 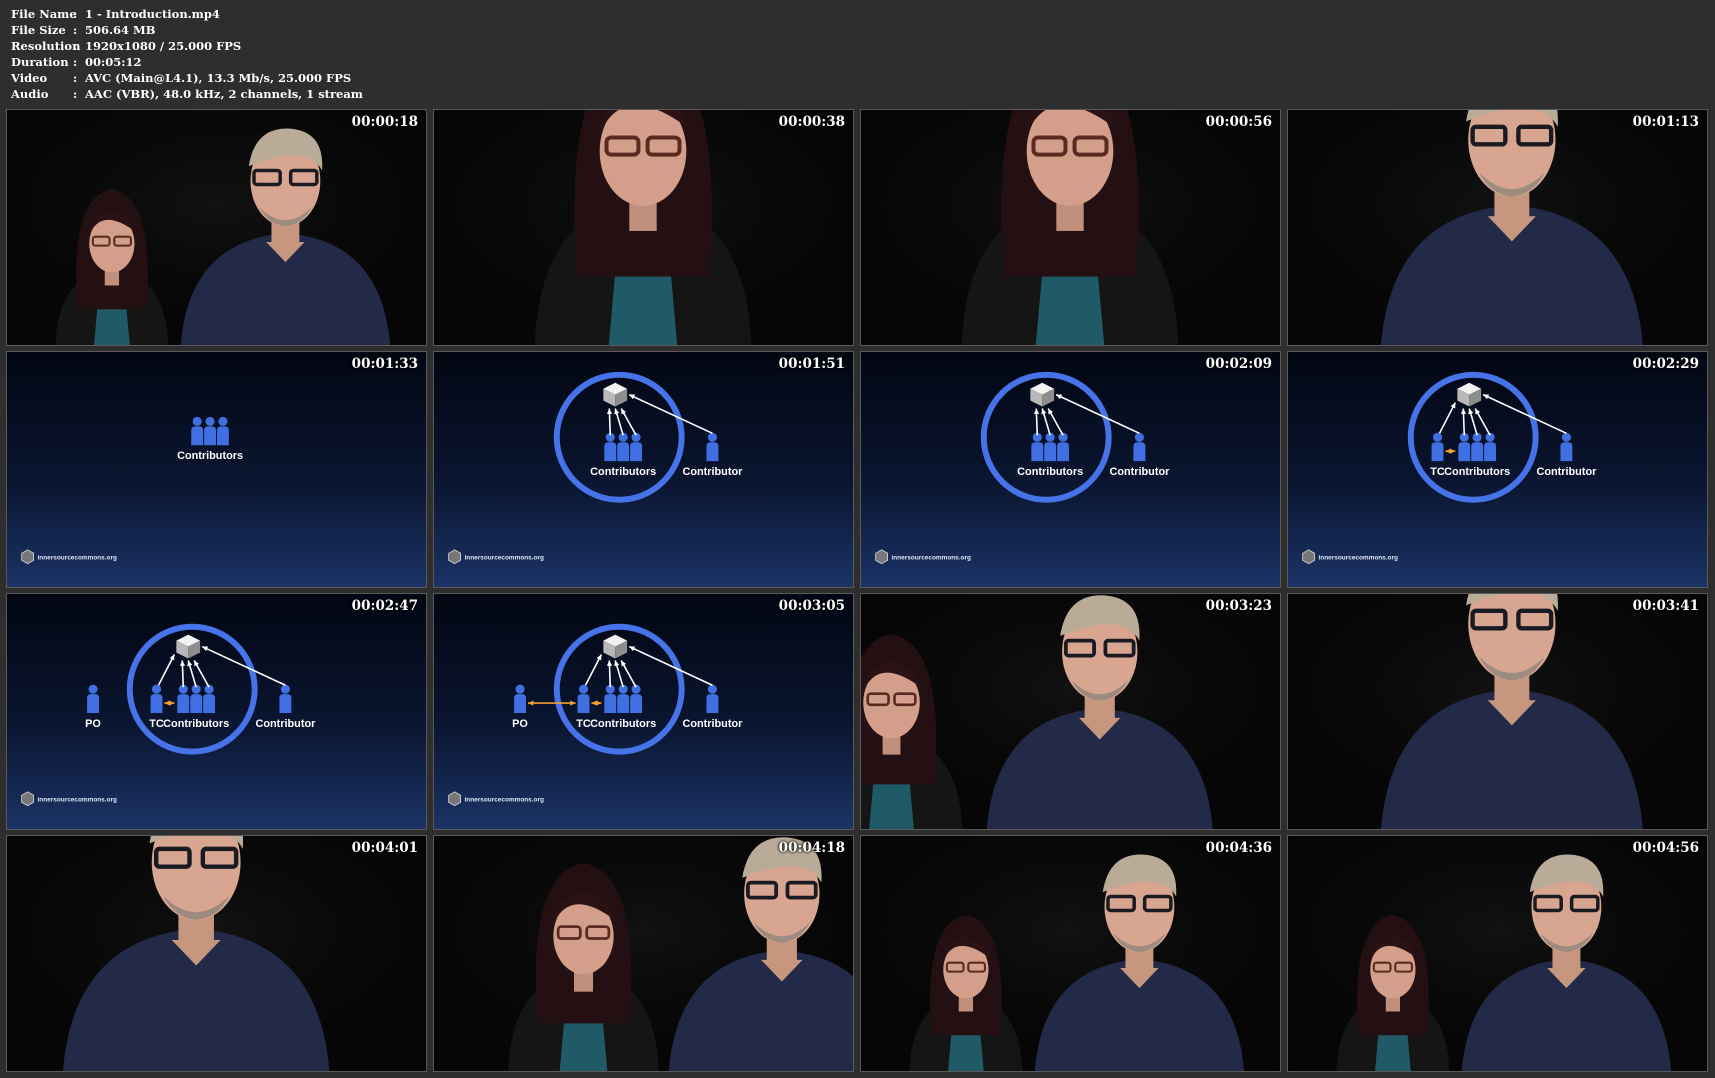 I want to click on video-thumbnail: 00:04:56, so click(x=1497, y=953).